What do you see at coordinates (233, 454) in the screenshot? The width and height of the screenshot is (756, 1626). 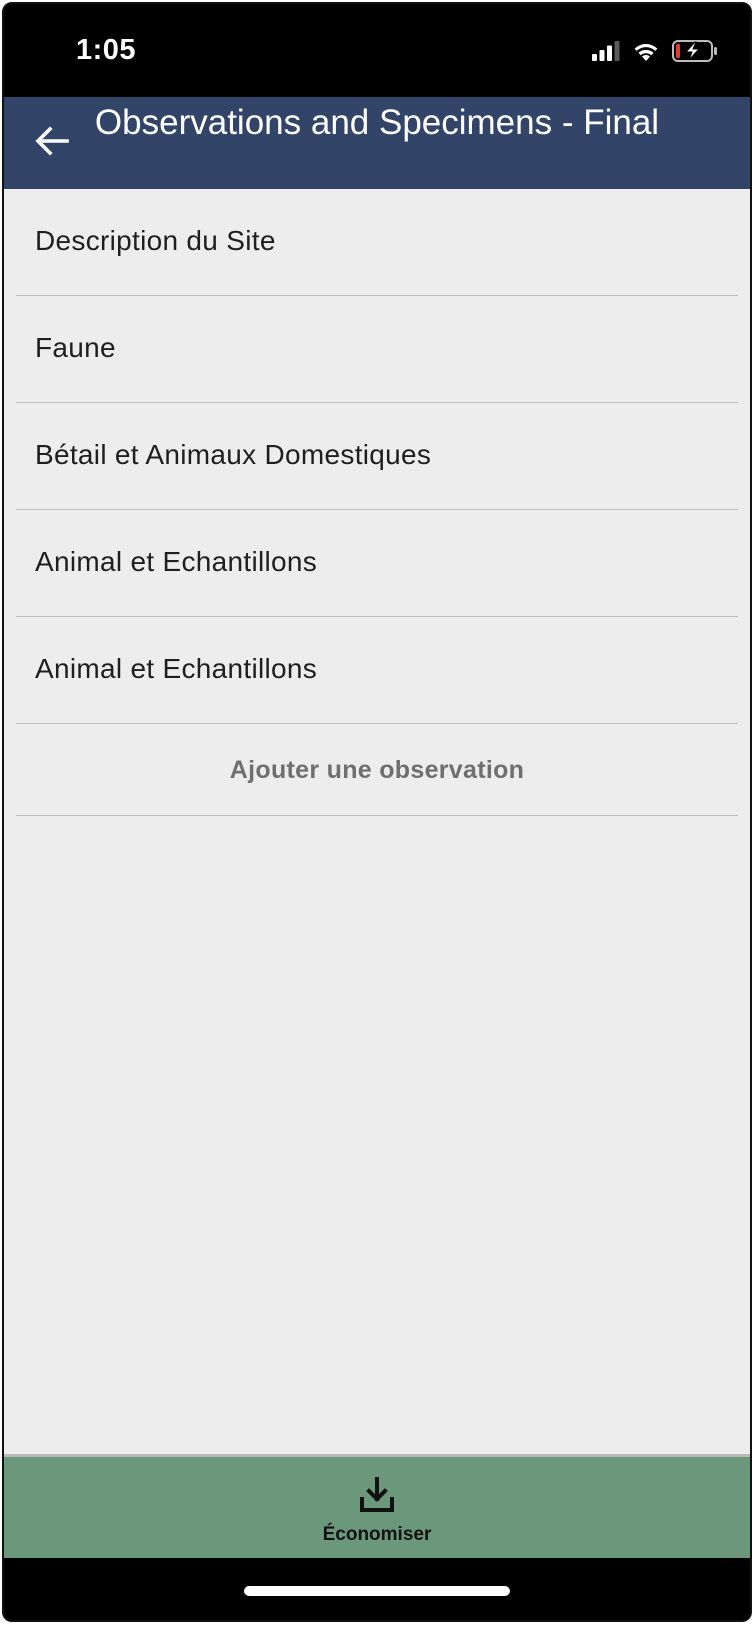 I see `list-item-label: Bétail et Animaux Domestiques` at bounding box center [233, 454].